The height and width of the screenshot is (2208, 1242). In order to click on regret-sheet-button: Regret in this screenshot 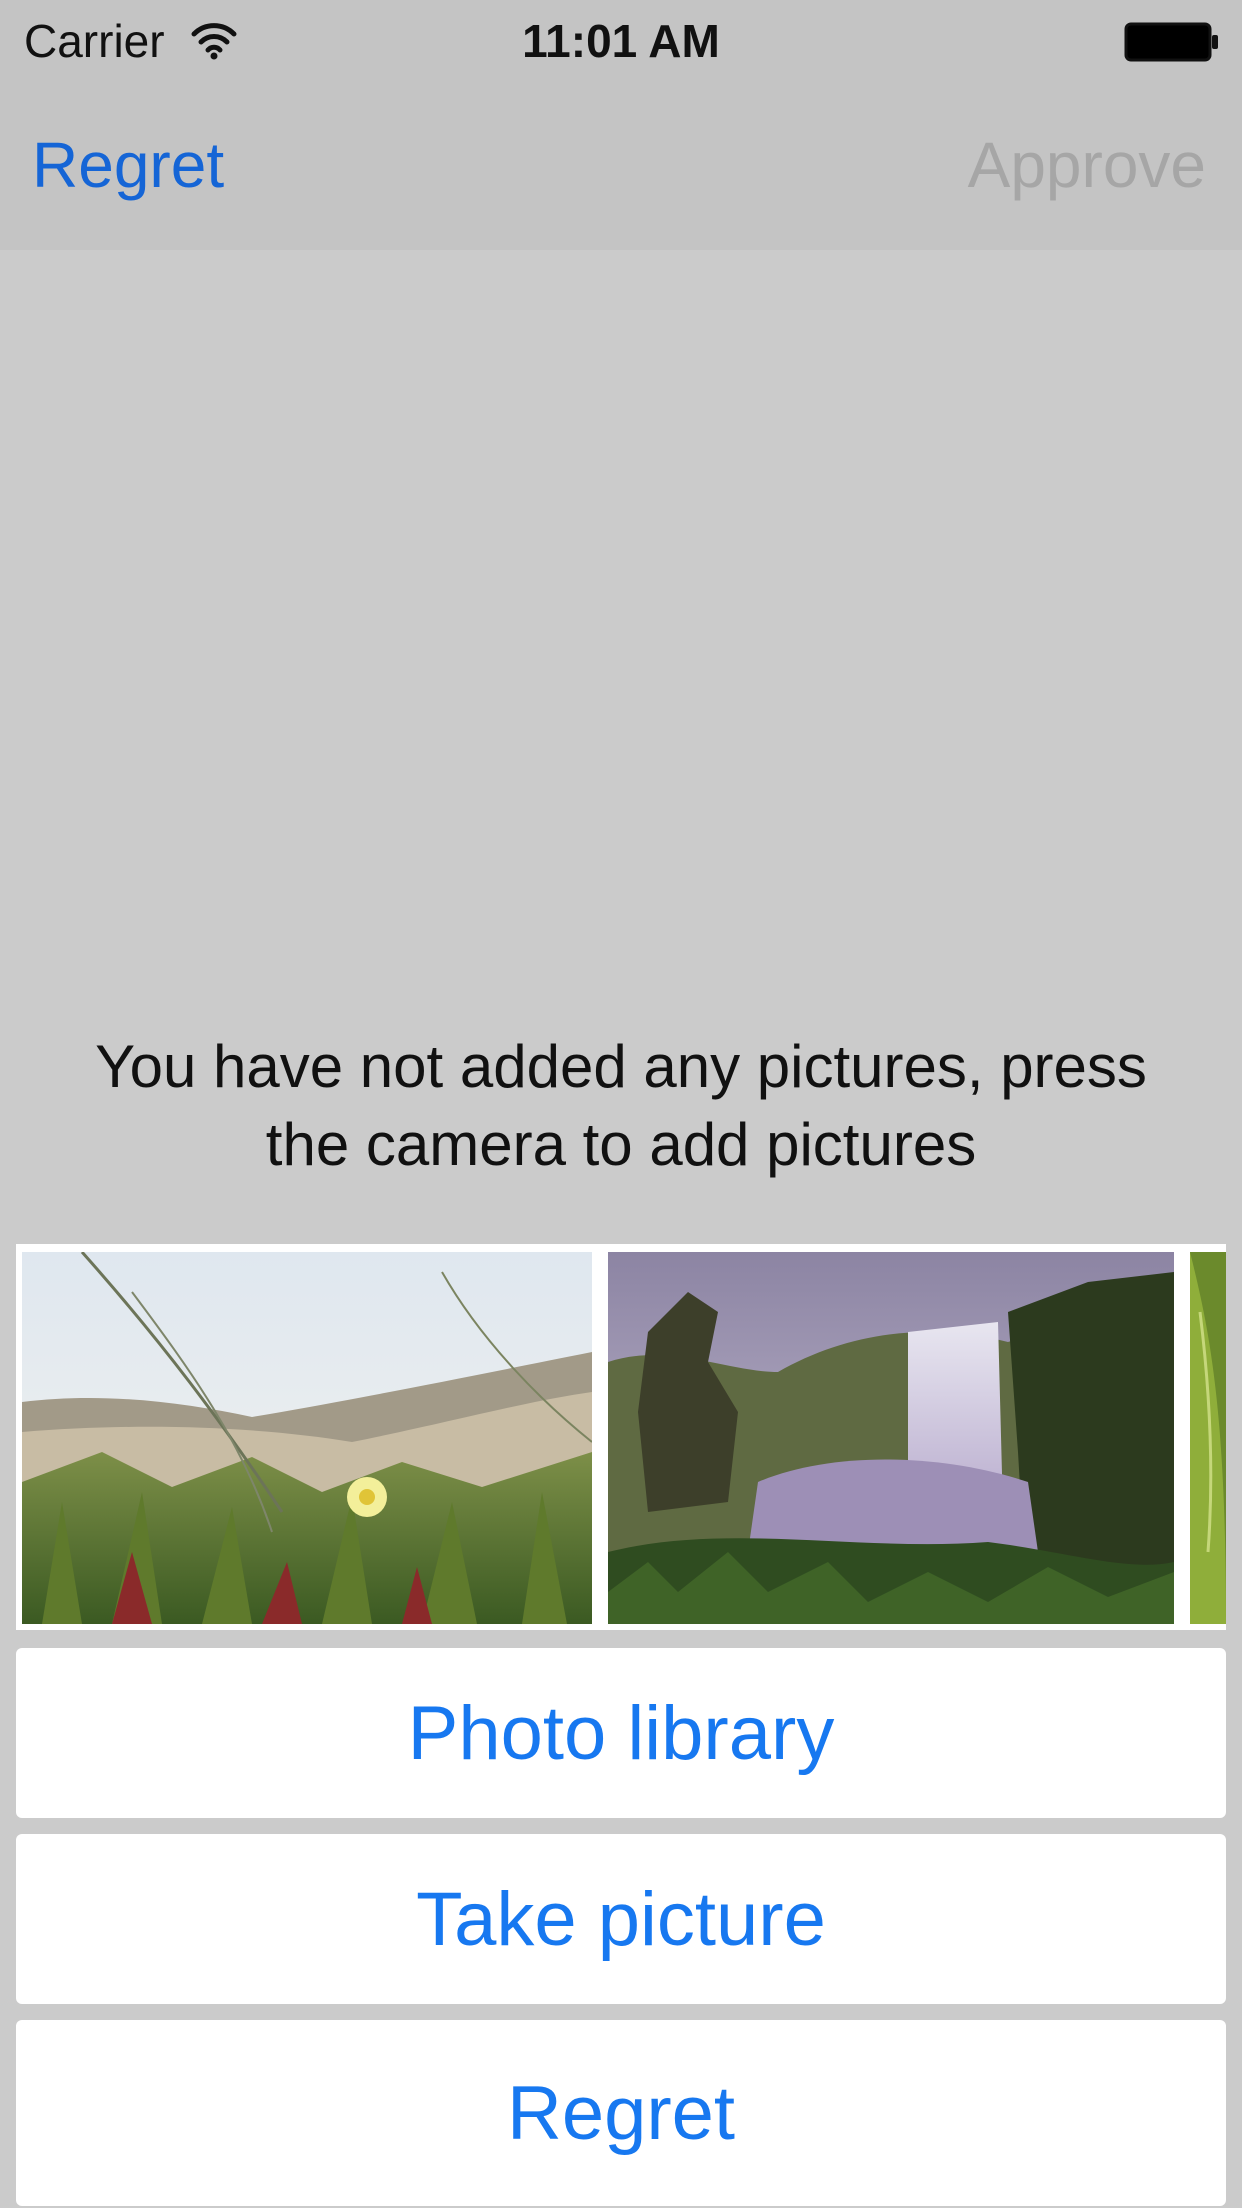, I will do `click(621, 2113)`.